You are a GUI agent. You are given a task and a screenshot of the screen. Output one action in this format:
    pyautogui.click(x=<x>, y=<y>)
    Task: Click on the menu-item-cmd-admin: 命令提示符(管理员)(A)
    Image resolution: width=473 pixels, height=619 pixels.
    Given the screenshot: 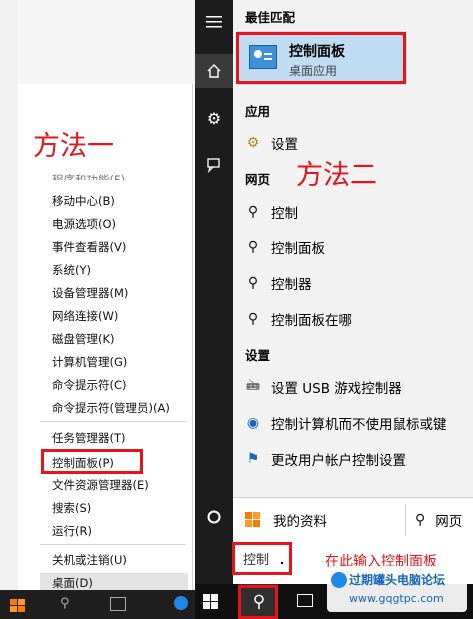 What is the action you would take?
    pyautogui.click(x=111, y=408)
    